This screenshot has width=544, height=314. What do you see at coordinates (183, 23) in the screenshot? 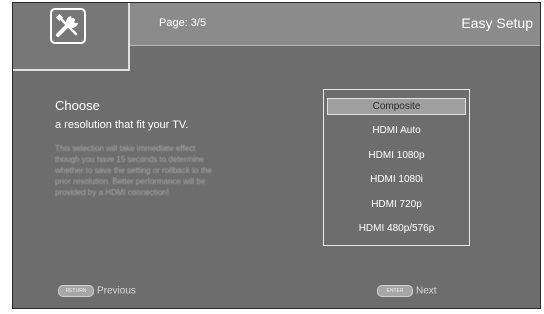
I see `page-indicator: Page: 3/5` at bounding box center [183, 23].